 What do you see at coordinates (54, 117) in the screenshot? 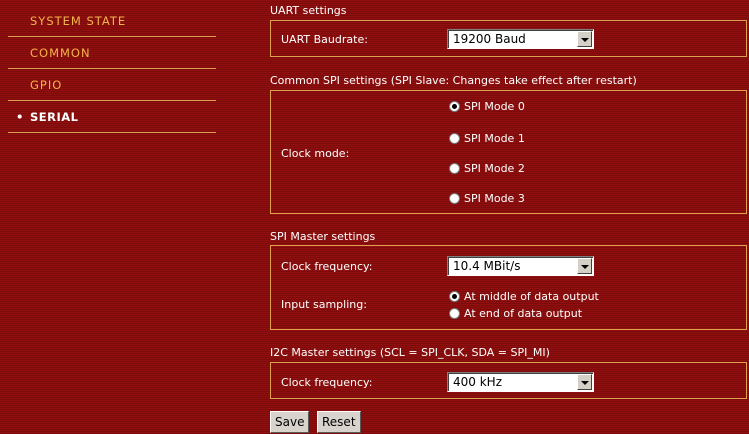
I see `nav-item-label: SERIAL` at bounding box center [54, 117].